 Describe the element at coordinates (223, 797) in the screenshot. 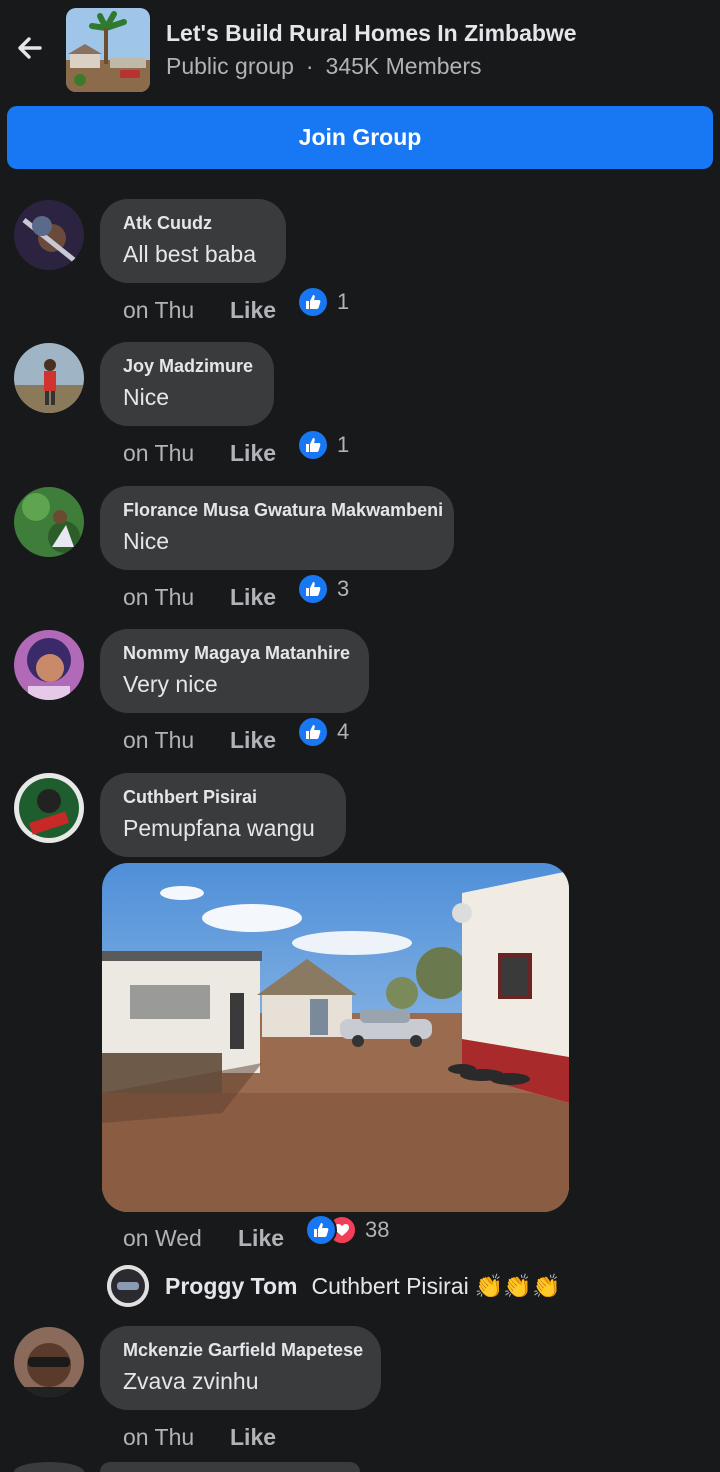

I see `comment-author: Cuthbert Pisirai` at that location.